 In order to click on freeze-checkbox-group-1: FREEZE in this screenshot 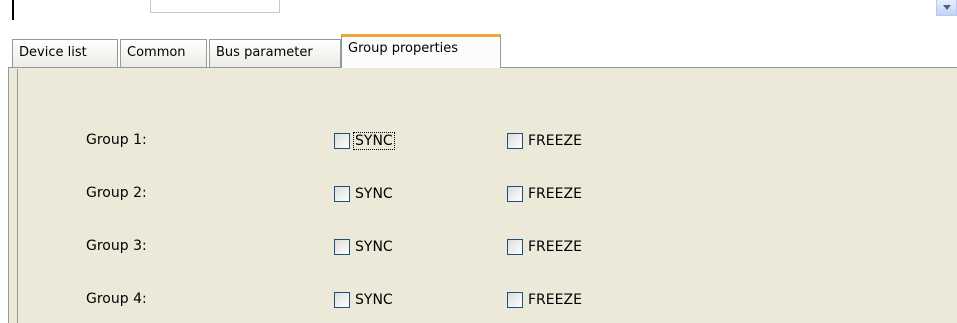, I will do `click(545, 141)`.